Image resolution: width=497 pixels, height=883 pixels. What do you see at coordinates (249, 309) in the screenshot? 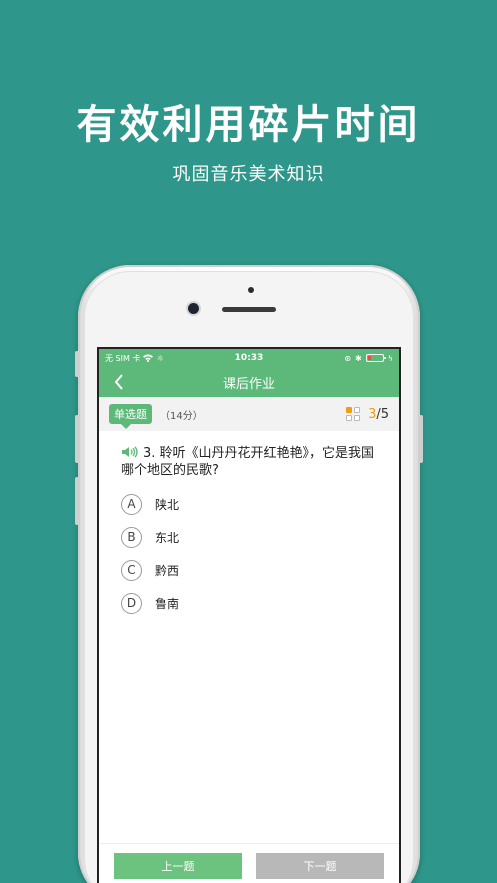
I see `earpiece-speaker` at bounding box center [249, 309].